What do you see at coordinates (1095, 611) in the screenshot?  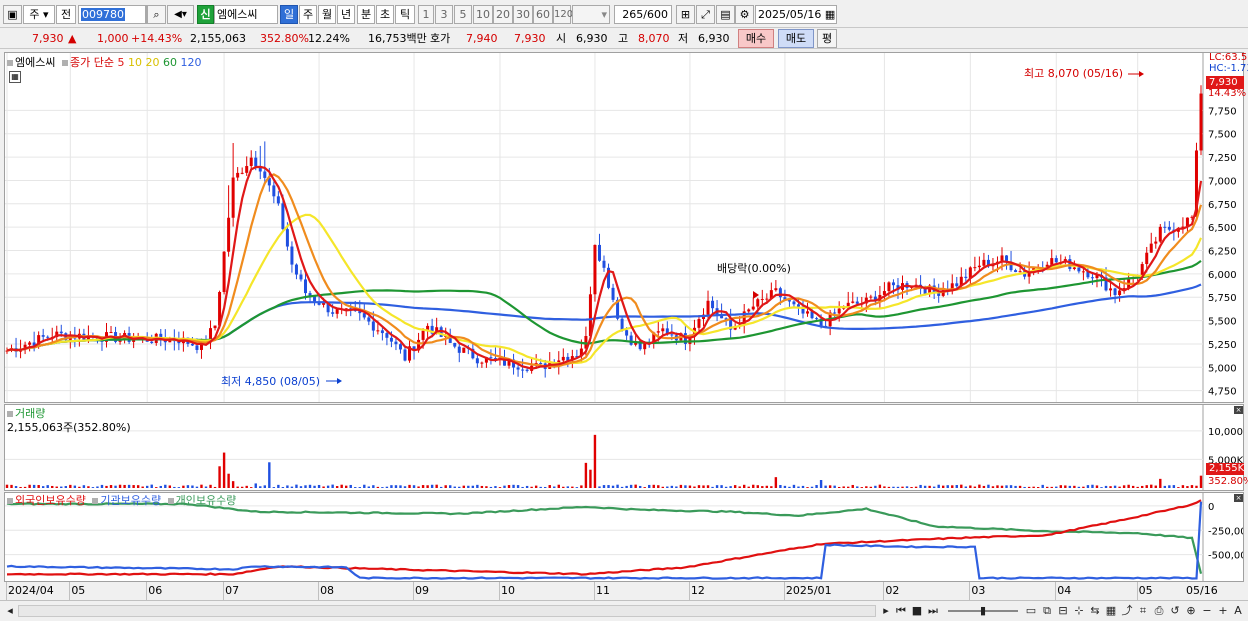 I see `compare-icon: ⇆` at bounding box center [1095, 611].